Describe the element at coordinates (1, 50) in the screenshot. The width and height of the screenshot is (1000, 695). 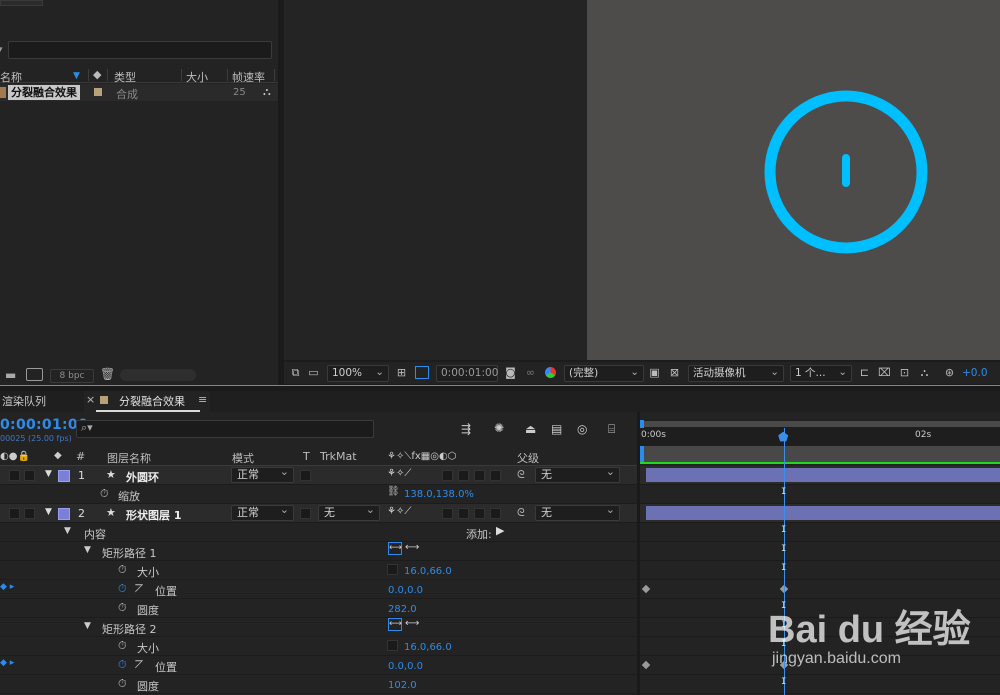
I see `search-dropdown-icon: ▾` at that location.